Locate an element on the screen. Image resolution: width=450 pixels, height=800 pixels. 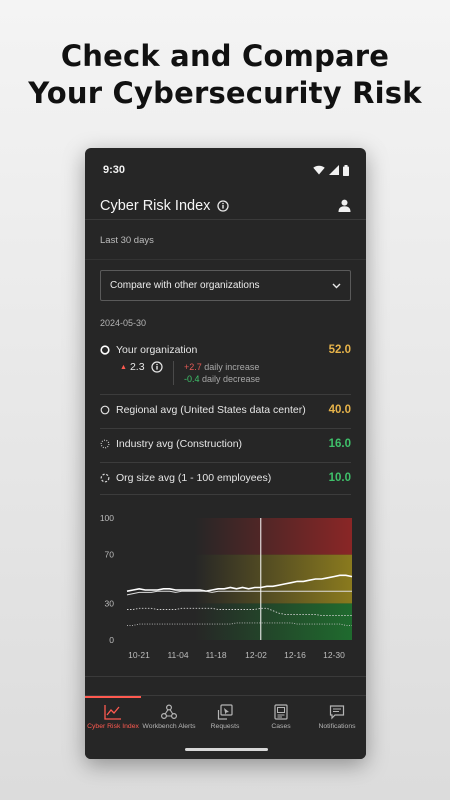
daily-decrease-value: -0.4 is located at coordinates (192, 379).